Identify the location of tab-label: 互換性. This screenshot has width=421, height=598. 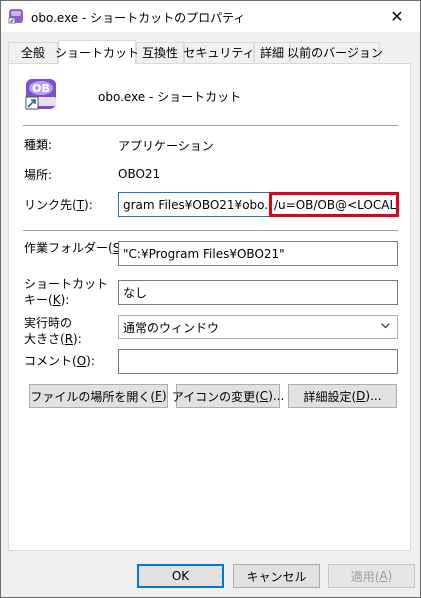
(159, 53).